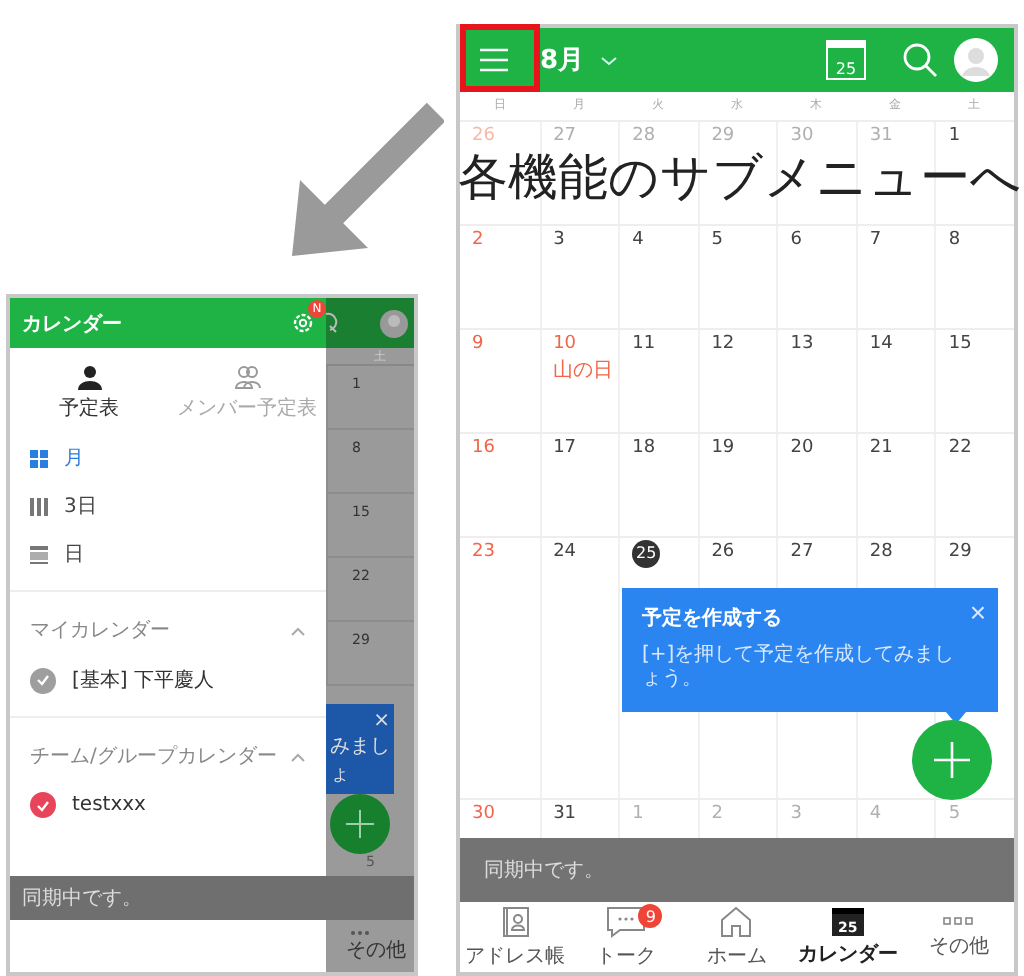  Describe the element at coordinates (39, 458) in the screenshot. I see `grid-icon` at that location.